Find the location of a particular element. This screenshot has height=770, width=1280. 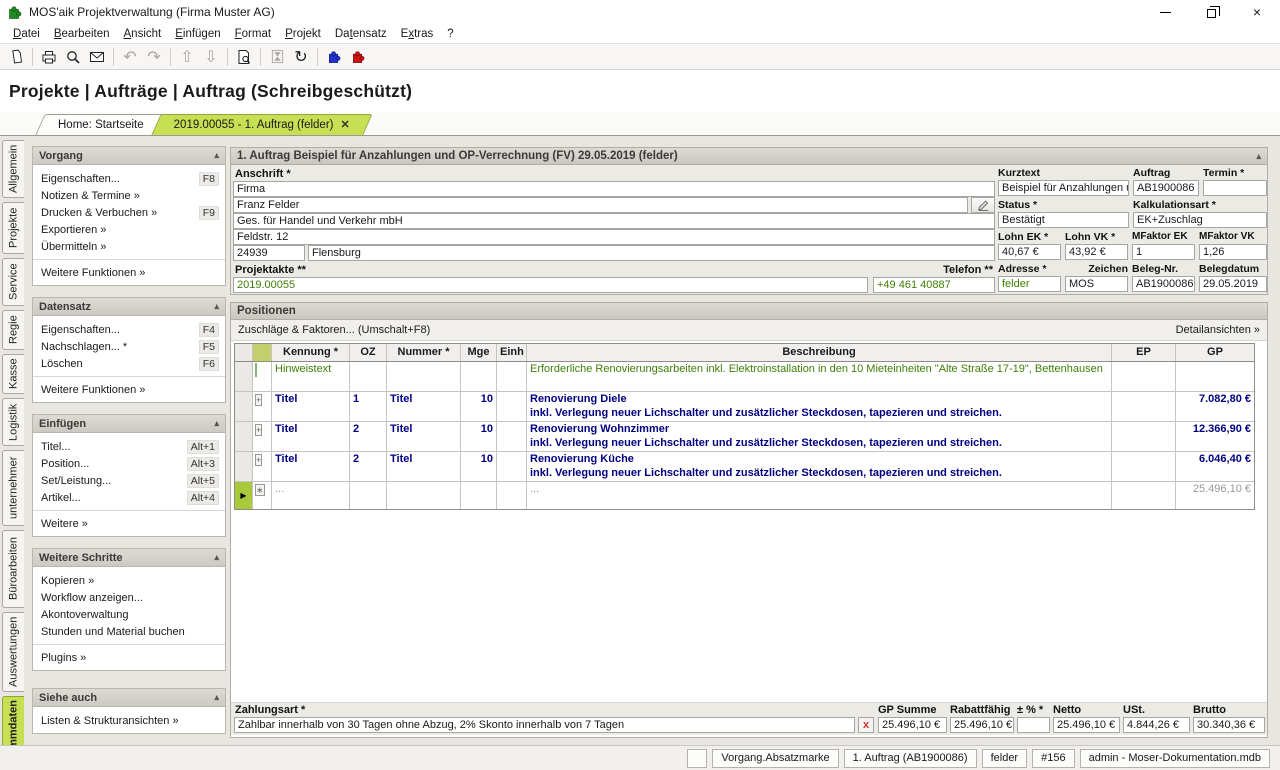

beleg-nr-field: AB1900086 is located at coordinates (1163, 284).